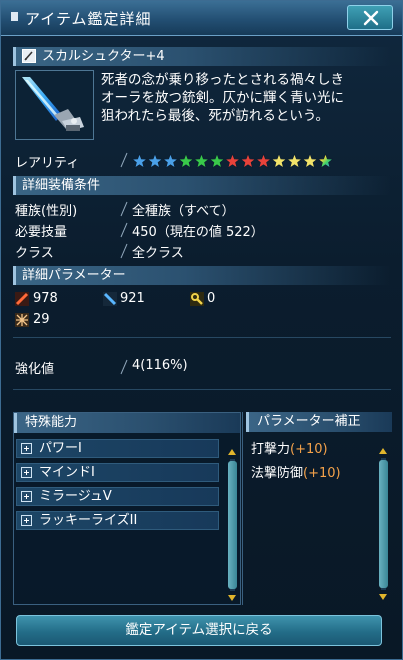 This screenshot has height=660, width=403. What do you see at coordinates (277, 473) in the screenshot?
I see `param-bonus-label: 法撃防御` at bounding box center [277, 473].